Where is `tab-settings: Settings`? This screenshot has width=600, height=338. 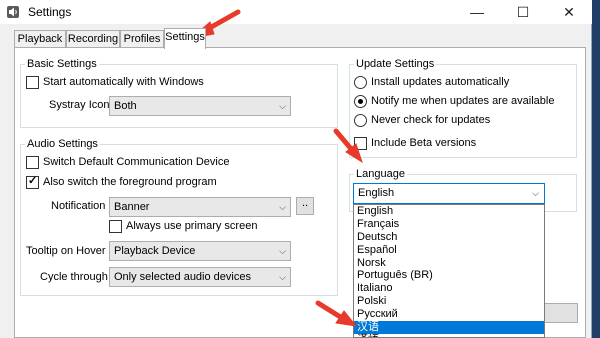
tab-settings: Settings is located at coordinates (185, 38).